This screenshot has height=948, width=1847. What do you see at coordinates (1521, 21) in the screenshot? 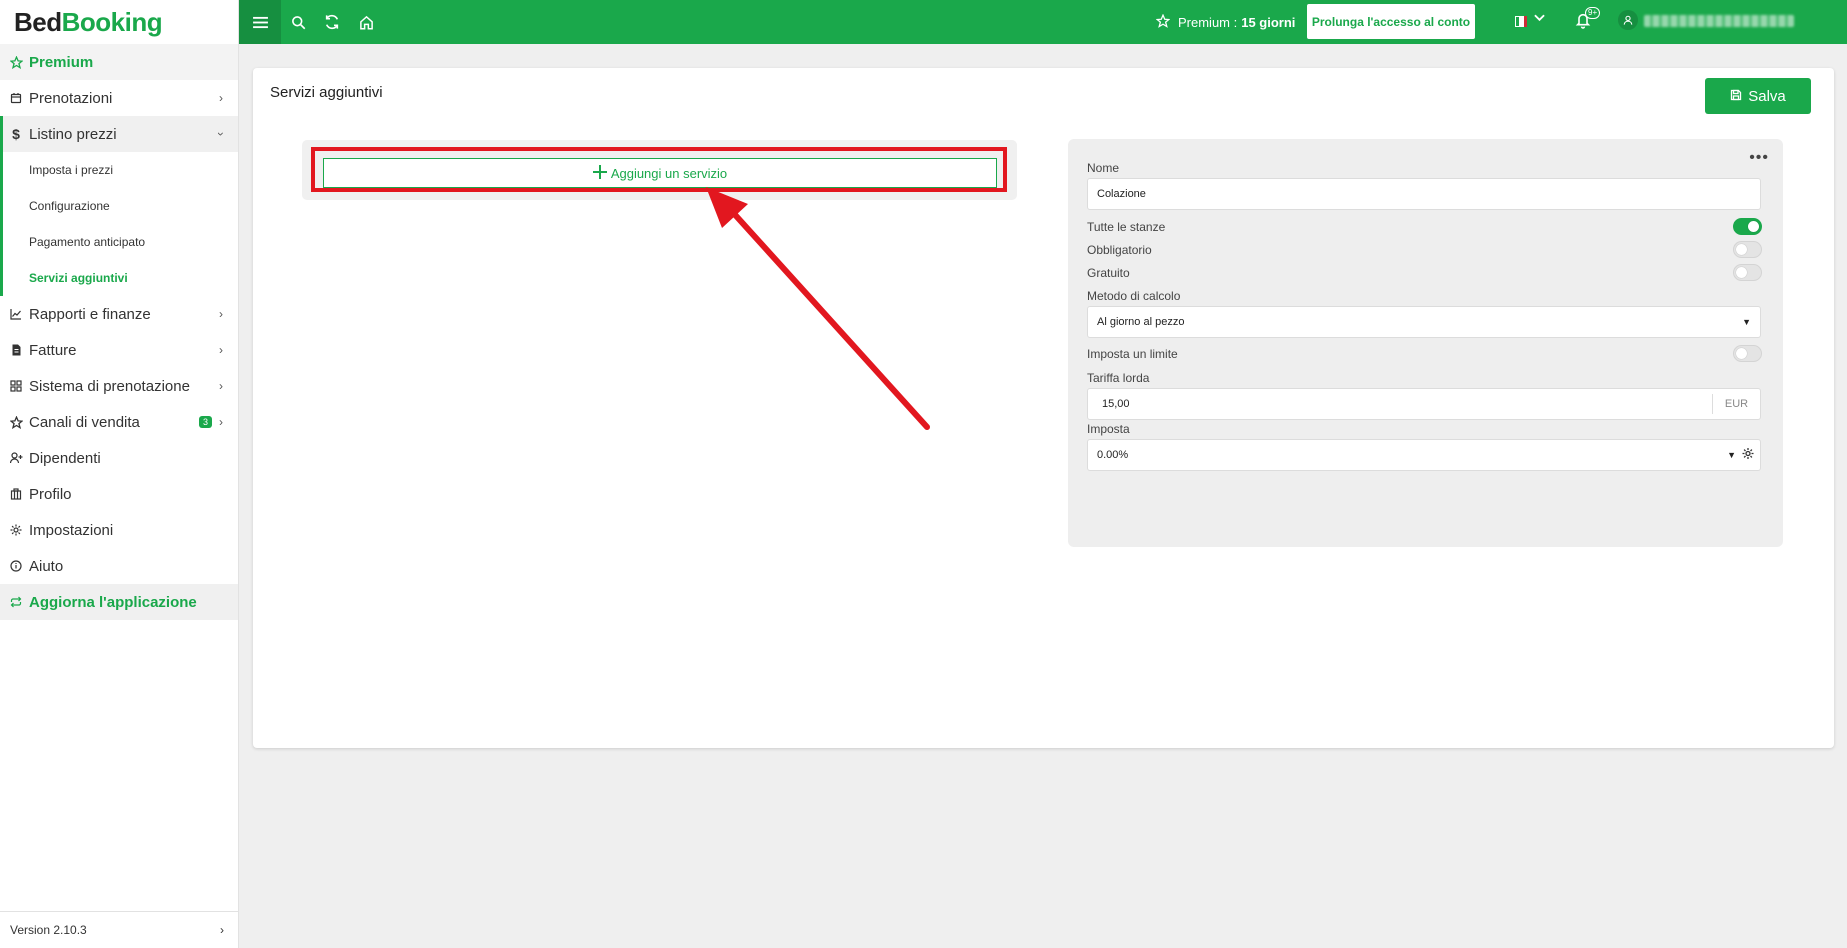
I see `italy-flag-icon` at bounding box center [1521, 21].